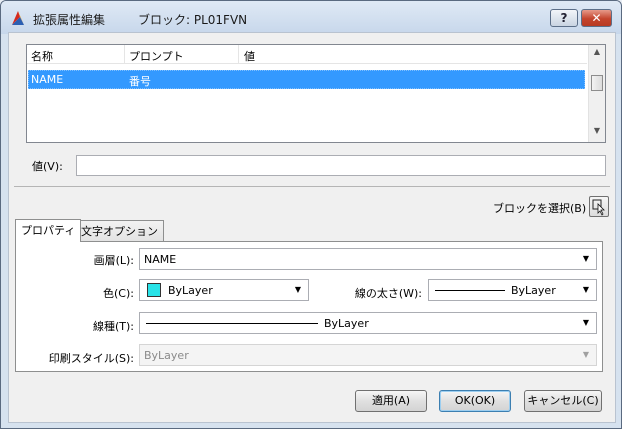 This screenshot has width=622, height=429. Describe the element at coordinates (307, 54) in the screenshot. I see `attribute-list-header: 名称 プロンプト 値` at that location.